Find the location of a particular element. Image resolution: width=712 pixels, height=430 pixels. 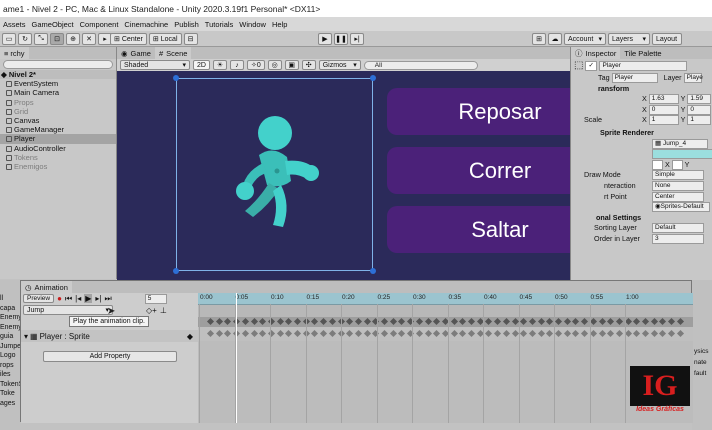

add-property-button: Add Property is located at coordinates (110, 356).